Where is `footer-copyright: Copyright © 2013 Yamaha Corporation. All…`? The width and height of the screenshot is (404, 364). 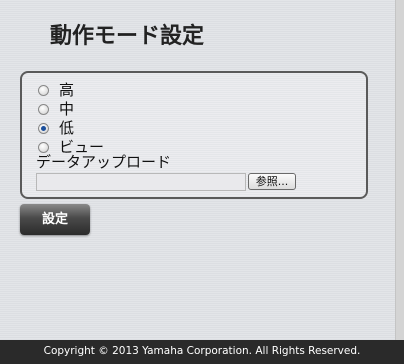 footer-copyright: Copyright © 2013 Yamaha Corporation. All… is located at coordinates (202, 352).